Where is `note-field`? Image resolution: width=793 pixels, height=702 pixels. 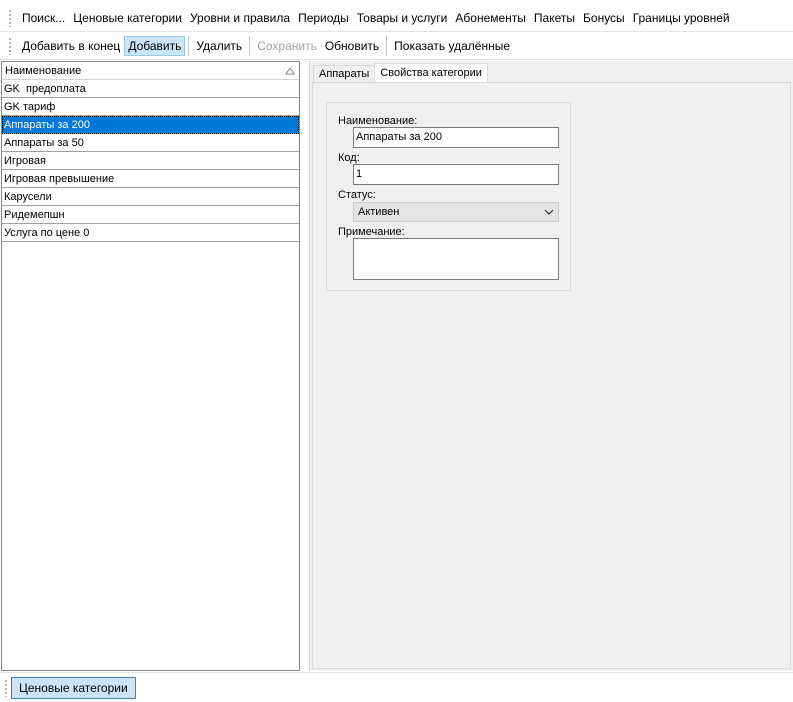 note-field is located at coordinates (456, 259).